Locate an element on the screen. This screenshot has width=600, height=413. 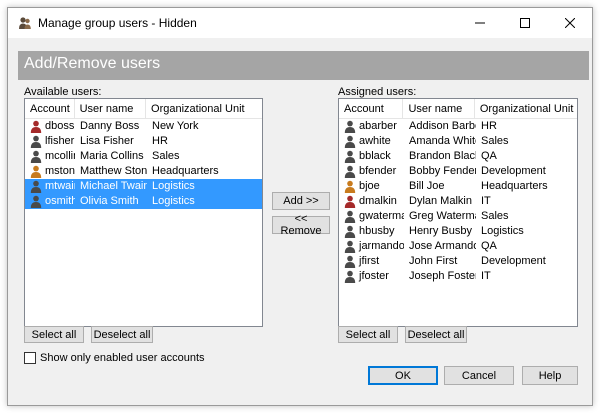
list-item: gwaterman Greg Waterman Sales is located at coordinates (458, 216).